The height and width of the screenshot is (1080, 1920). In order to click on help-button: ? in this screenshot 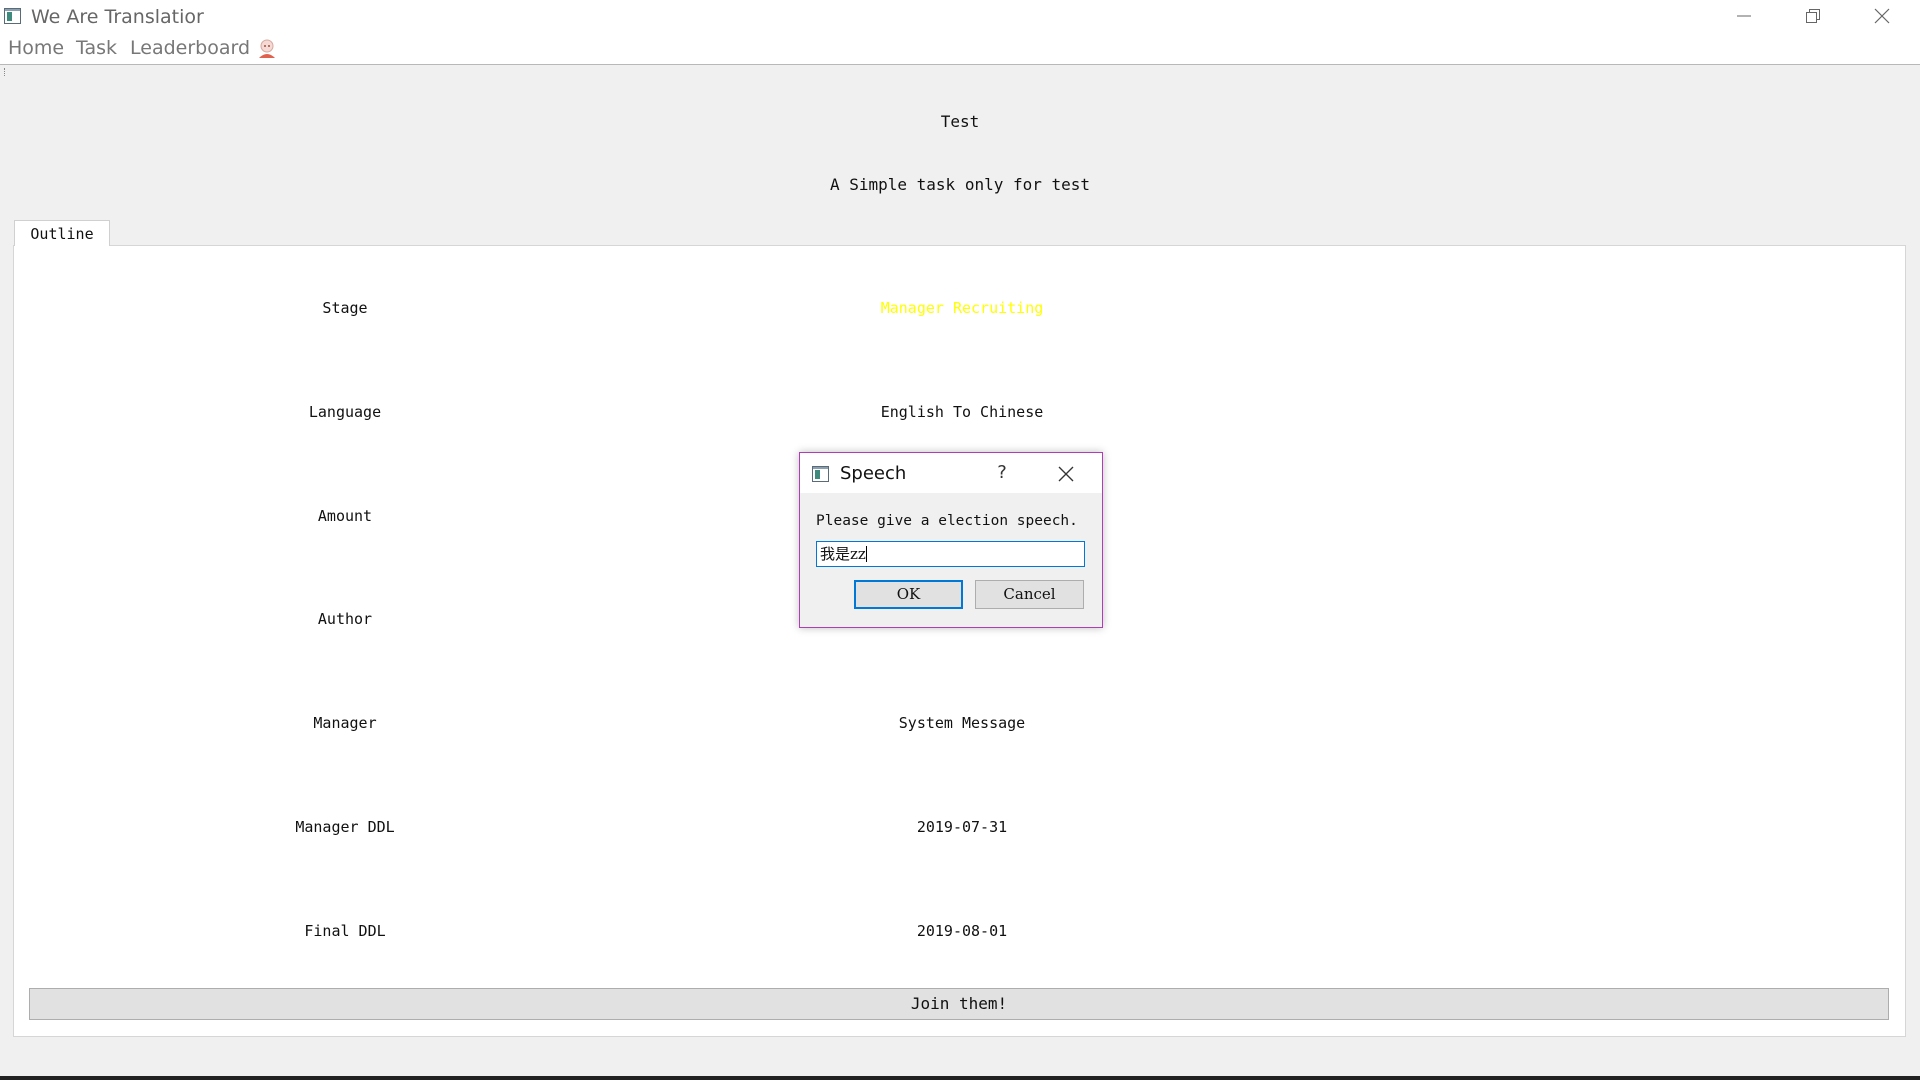, I will do `click(1002, 473)`.